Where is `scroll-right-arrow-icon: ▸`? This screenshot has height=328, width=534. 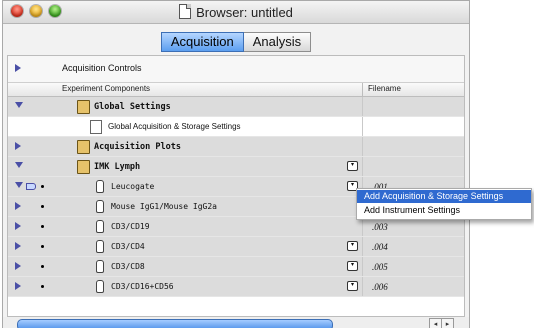
scroll-right-arrow-icon: ▸ is located at coordinates (447, 323).